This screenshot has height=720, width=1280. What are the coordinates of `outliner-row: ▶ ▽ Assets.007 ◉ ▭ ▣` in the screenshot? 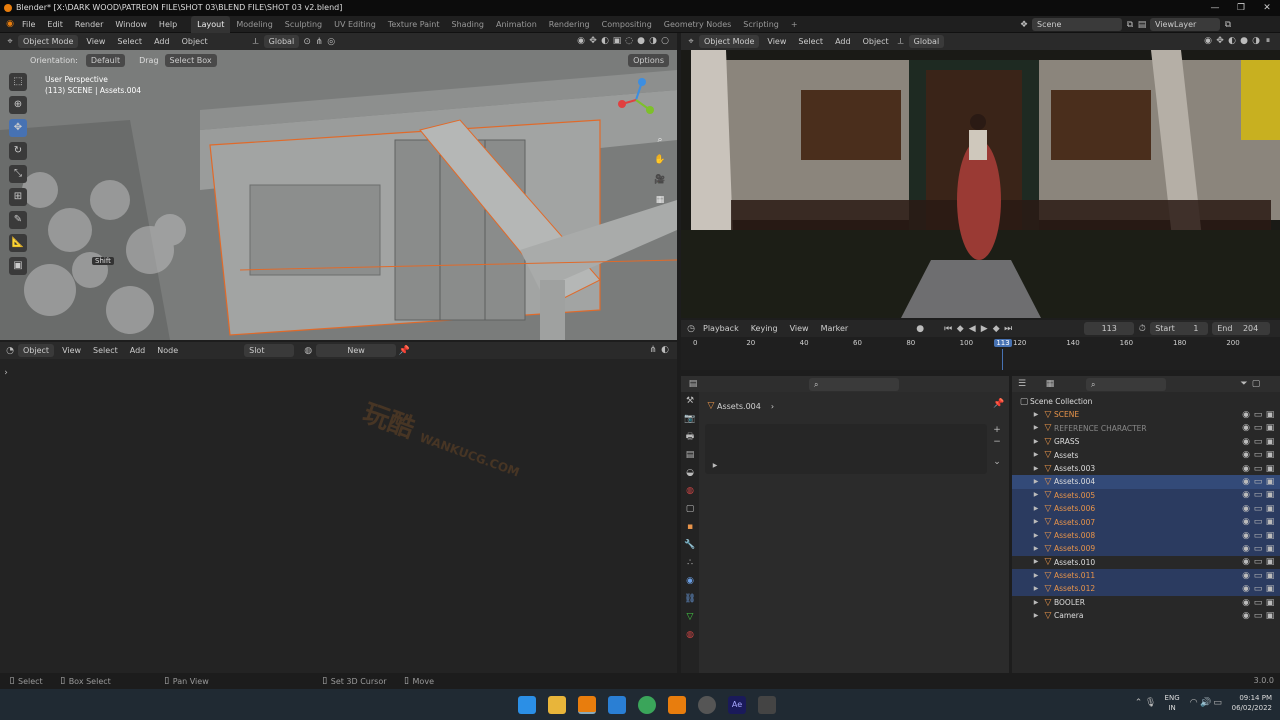 It's located at (1146, 522).